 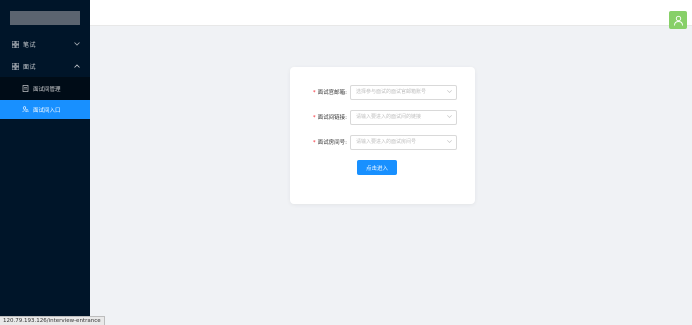 I want to click on field-label: * 面试官邮箱:, so click(x=329, y=93).